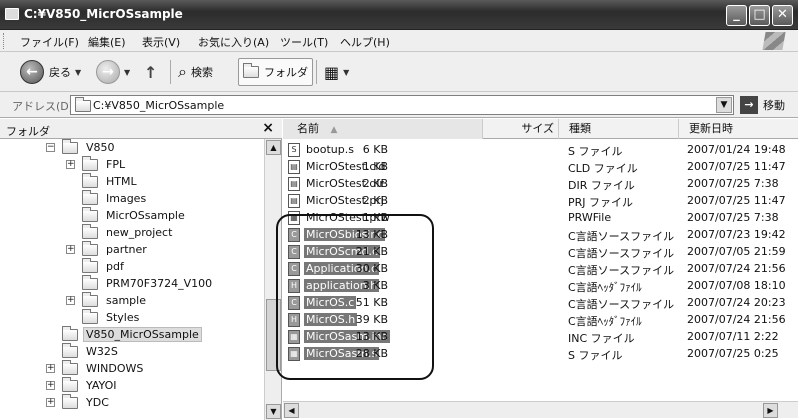  What do you see at coordinates (150, 72) in the screenshot?
I see `up-folder-button: ↑` at bounding box center [150, 72].